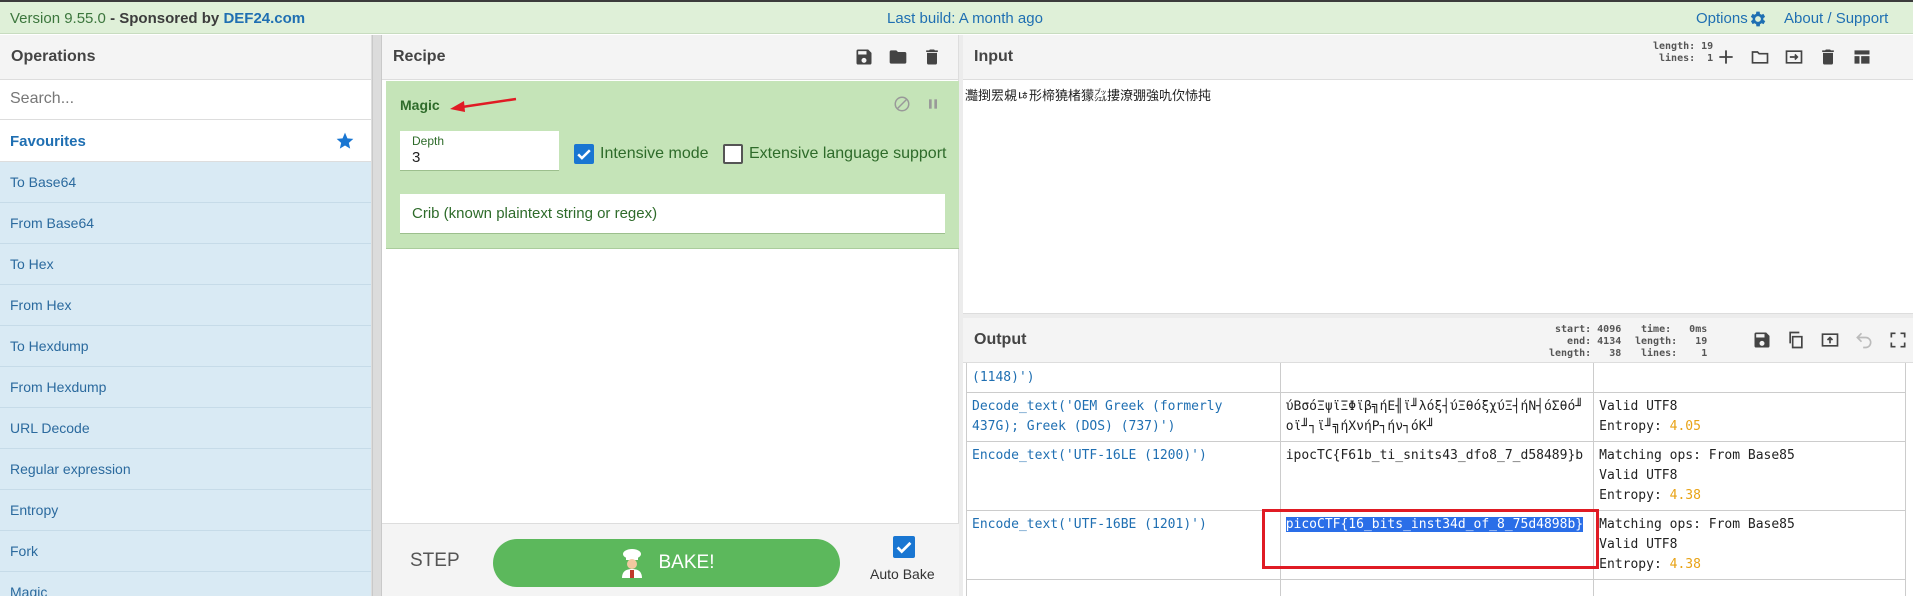  I want to click on star-icon, so click(345, 141).